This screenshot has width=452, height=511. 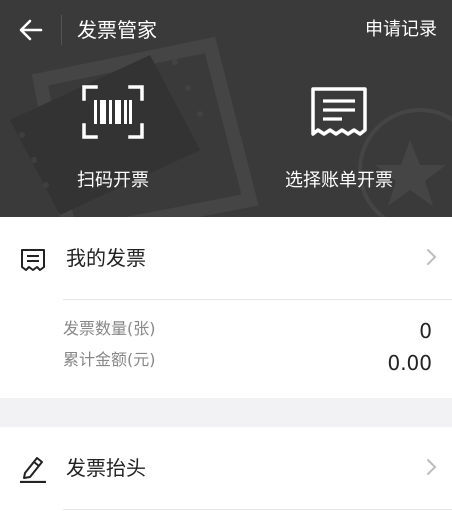 I want to click on invoice-count-value: 0, so click(x=425, y=331).